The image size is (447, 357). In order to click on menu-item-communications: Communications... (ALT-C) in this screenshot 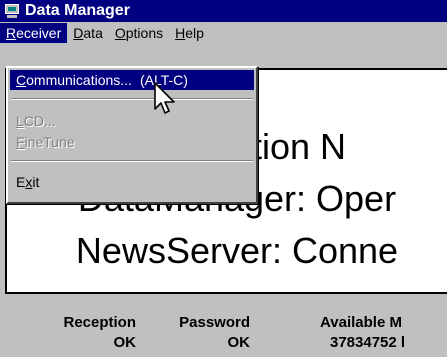, I will do `click(132, 80)`.